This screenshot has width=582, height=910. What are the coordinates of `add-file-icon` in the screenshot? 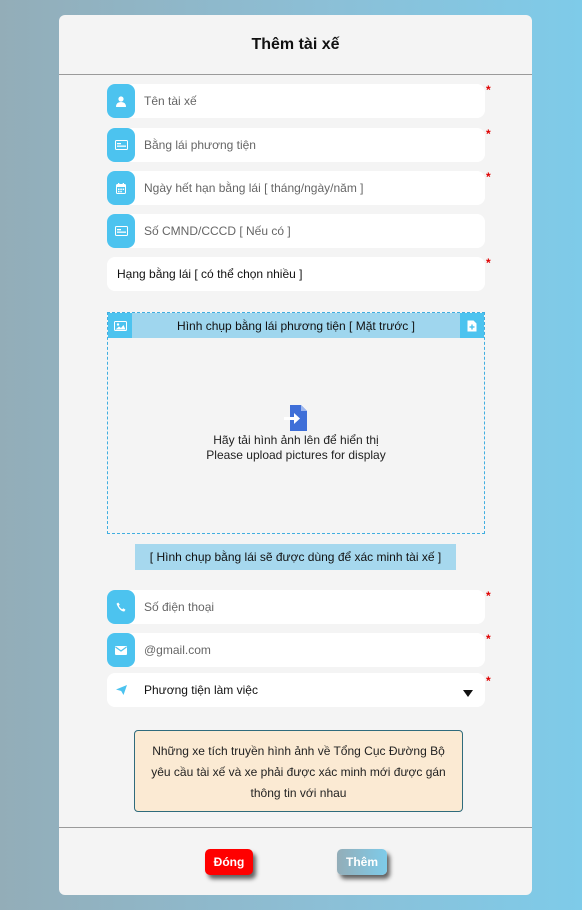 It's located at (472, 325).